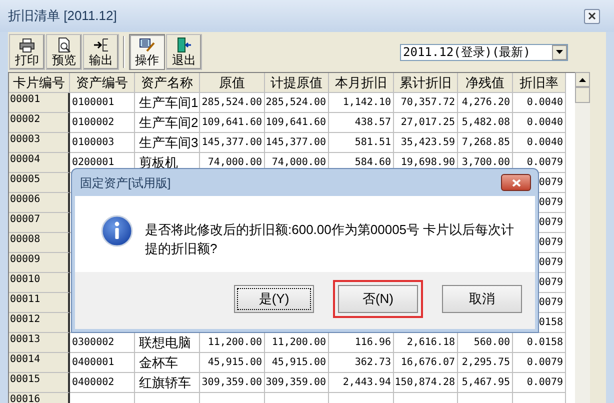 The width and height of the screenshot is (614, 403). Describe the element at coordinates (232, 83) in the screenshot. I see `column-header: 原值` at that location.